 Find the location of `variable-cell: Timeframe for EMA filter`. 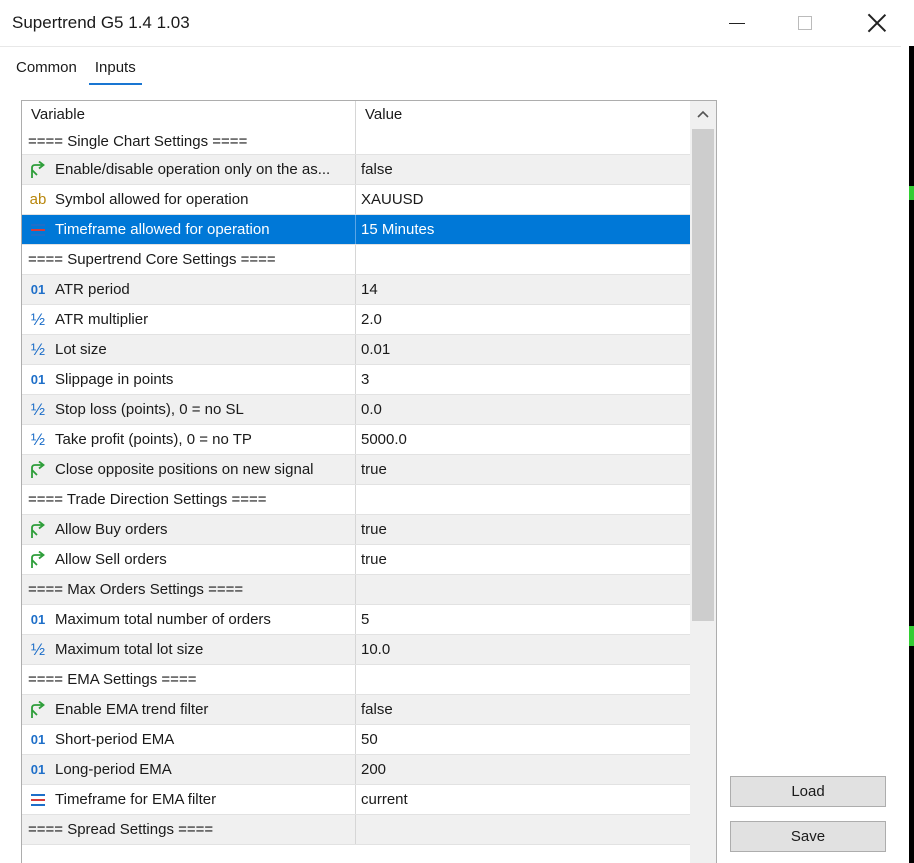

variable-cell: Timeframe for EMA filter is located at coordinates (189, 799).